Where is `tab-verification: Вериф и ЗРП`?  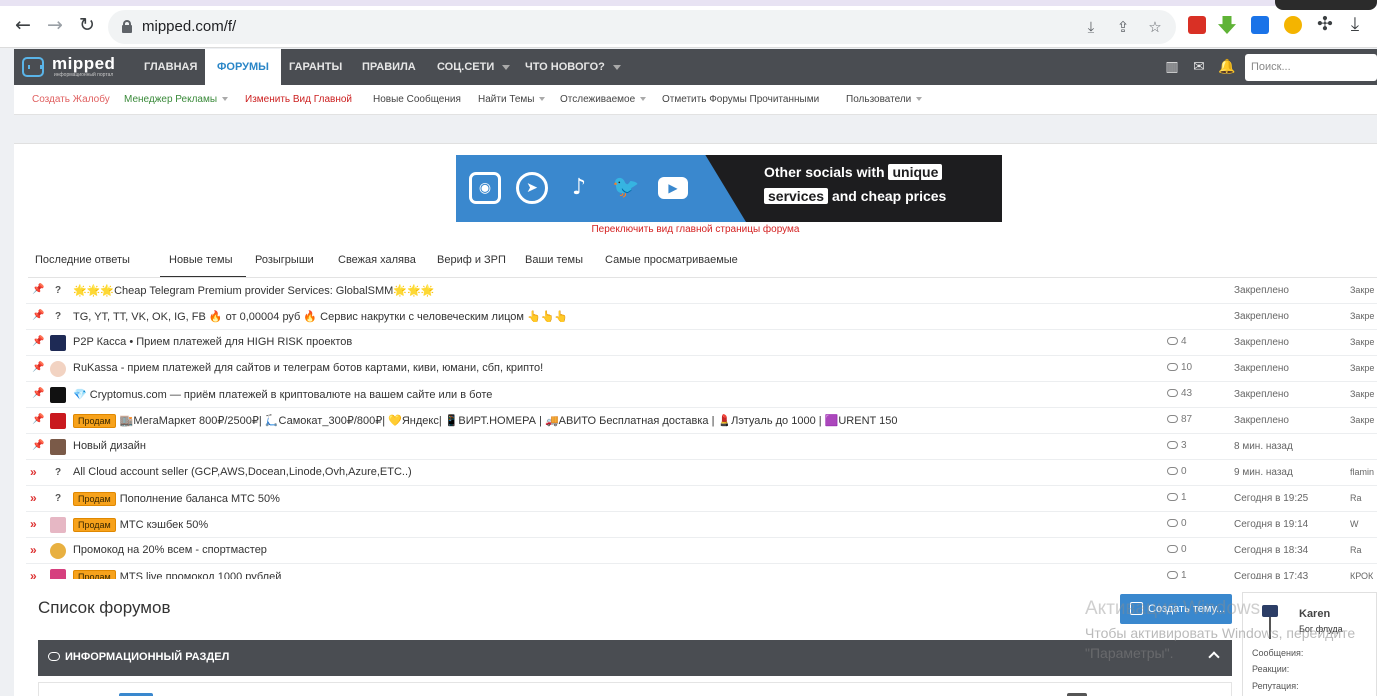 tab-verification: Вериф и ЗРП is located at coordinates (471, 260).